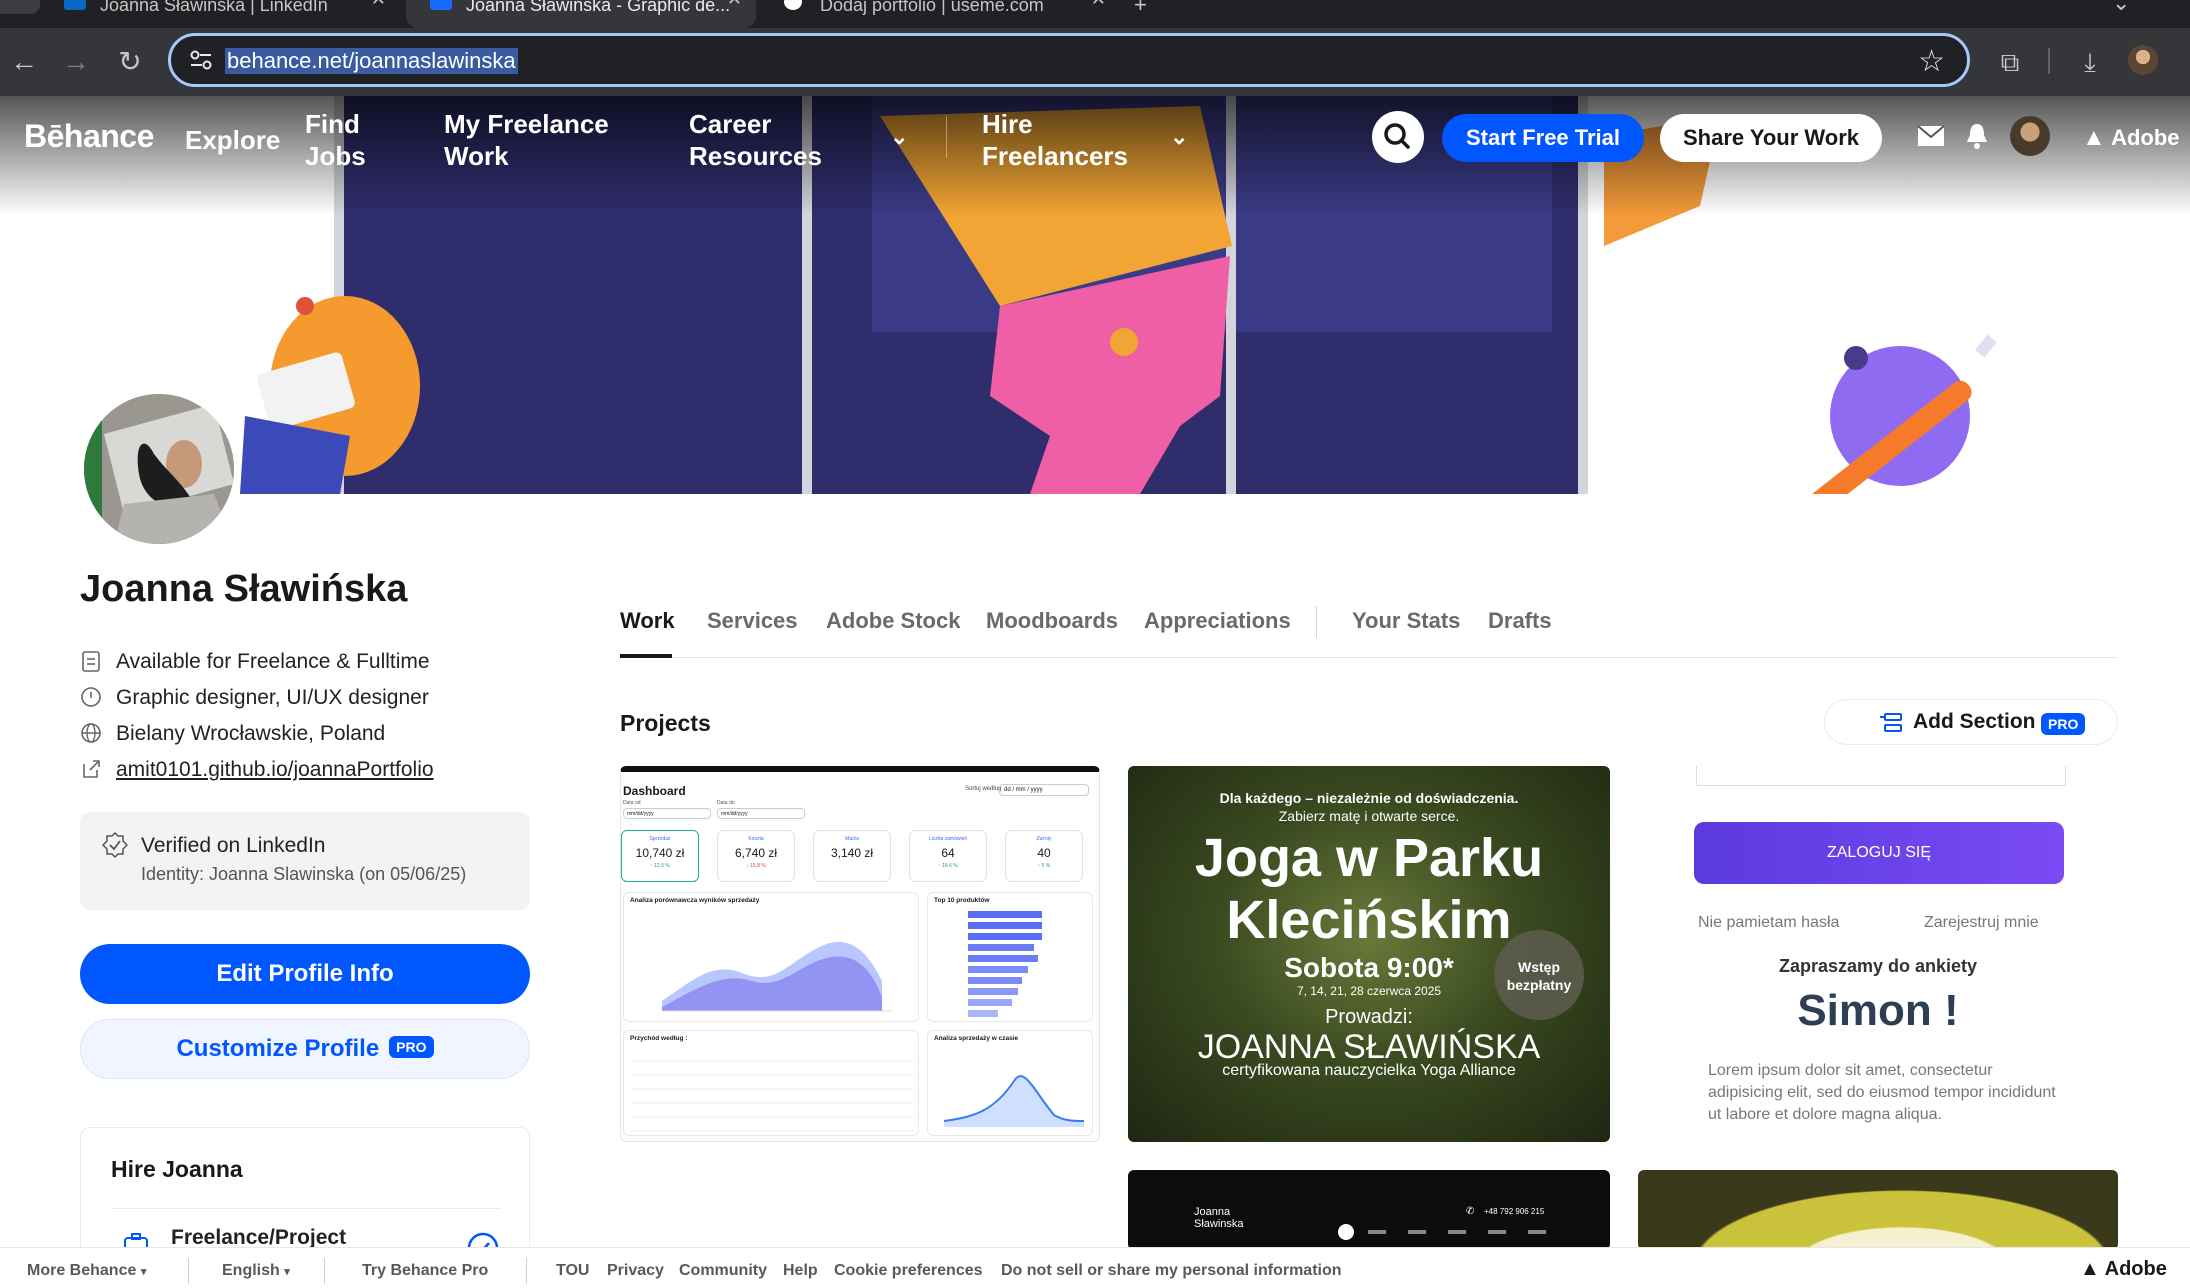 This screenshot has width=2190, height=1288. Describe the element at coordinates (1140, 9) in the screenshot. I see `new-tab-icon: +` at that location.